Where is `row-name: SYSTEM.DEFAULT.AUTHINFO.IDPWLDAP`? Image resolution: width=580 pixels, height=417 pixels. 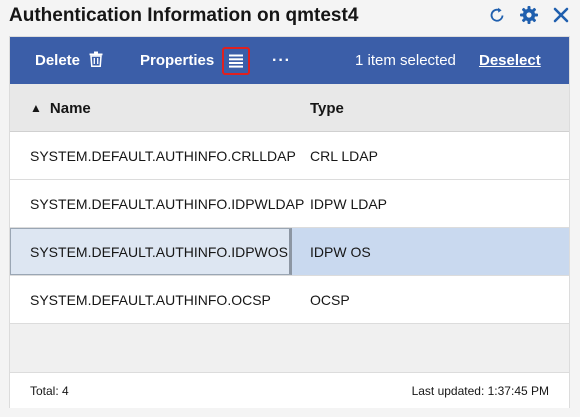
row-name: SYSTEM.DEFAULT.AUTHINFO.IDPWLDAP is located at coordinates (167, 203).